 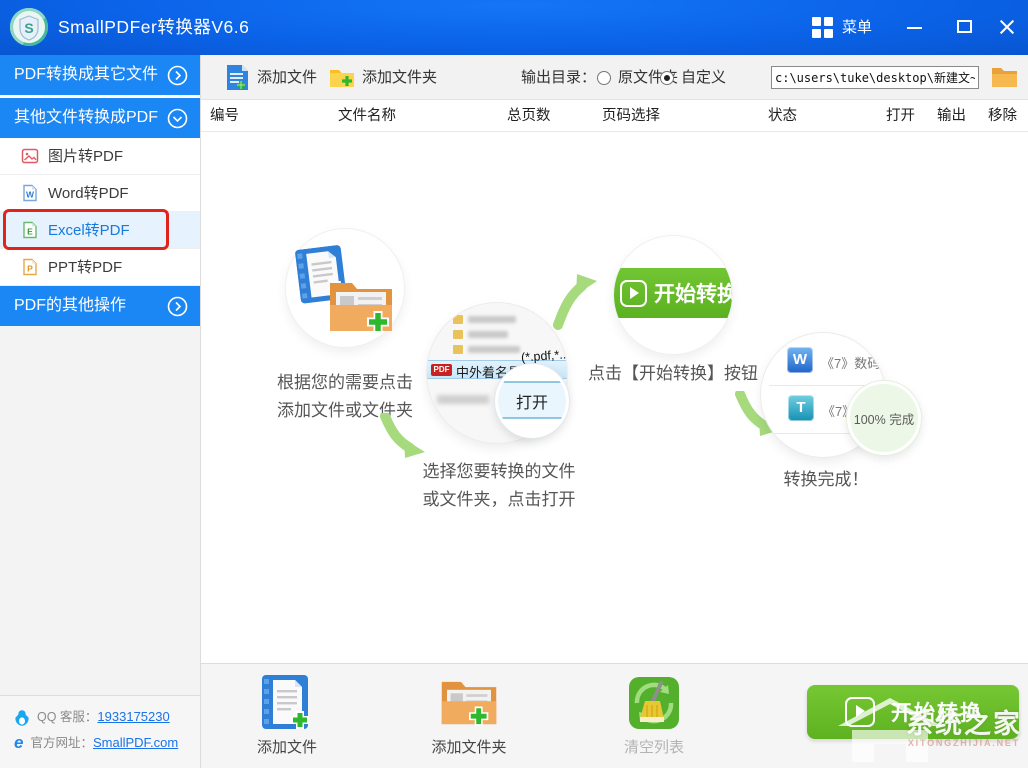 What do you see at coordinates (67, 717) in the screenshot?
I see `qq-service-label: QQ 客服：` at bounding box center [67, 717].